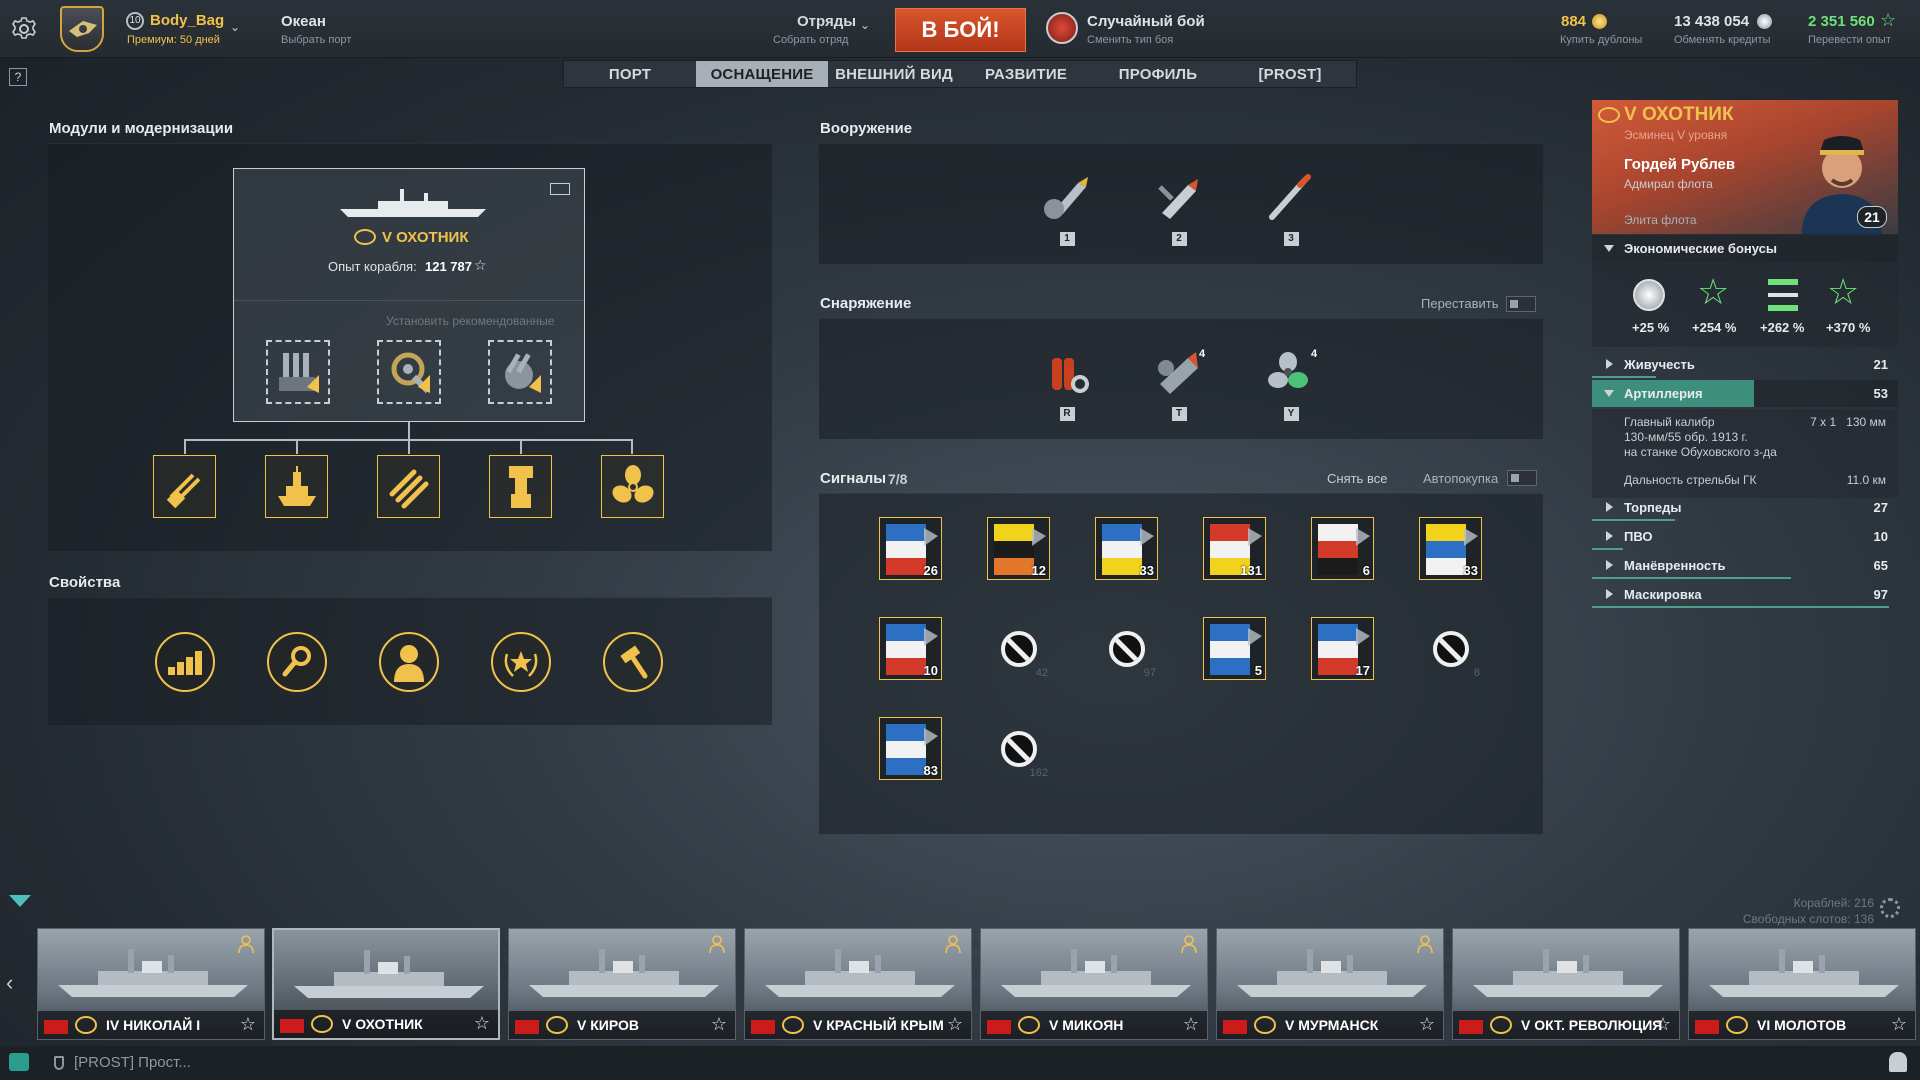 Image resolution: width=1920 pixels, height=1080 pixels. What do you see at coordinates (1745, 565) in the screenshot?
I see `stat-row: Манёвренность 65` at bounding box center [1745, 565].